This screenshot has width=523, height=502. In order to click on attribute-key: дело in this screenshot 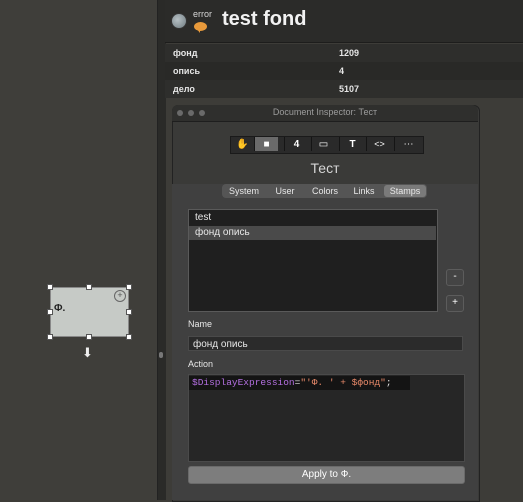, I will do `click(184, 89)`.